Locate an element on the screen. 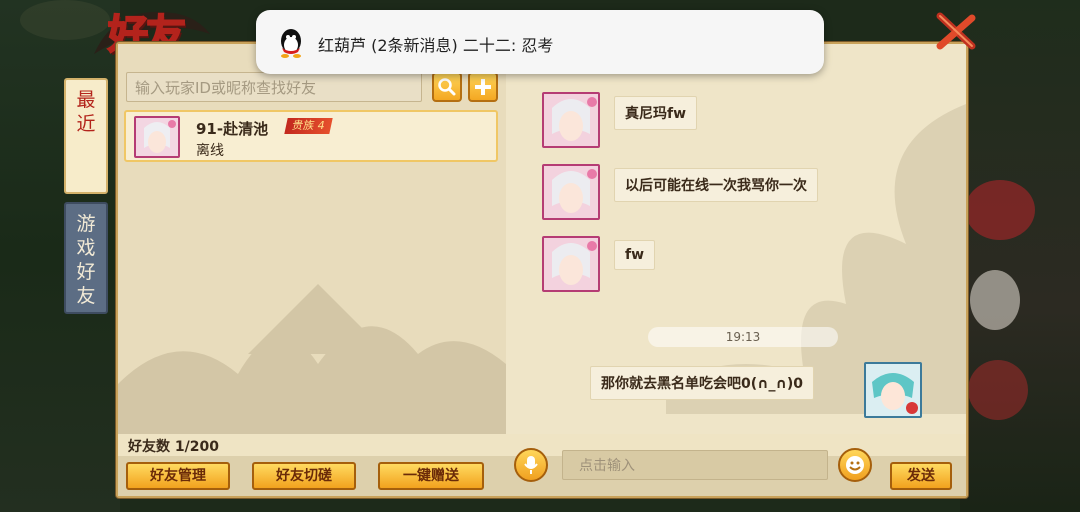  message-bubble: 以后可能在线一次我骂你一次 is located at coordinates (716, 185).